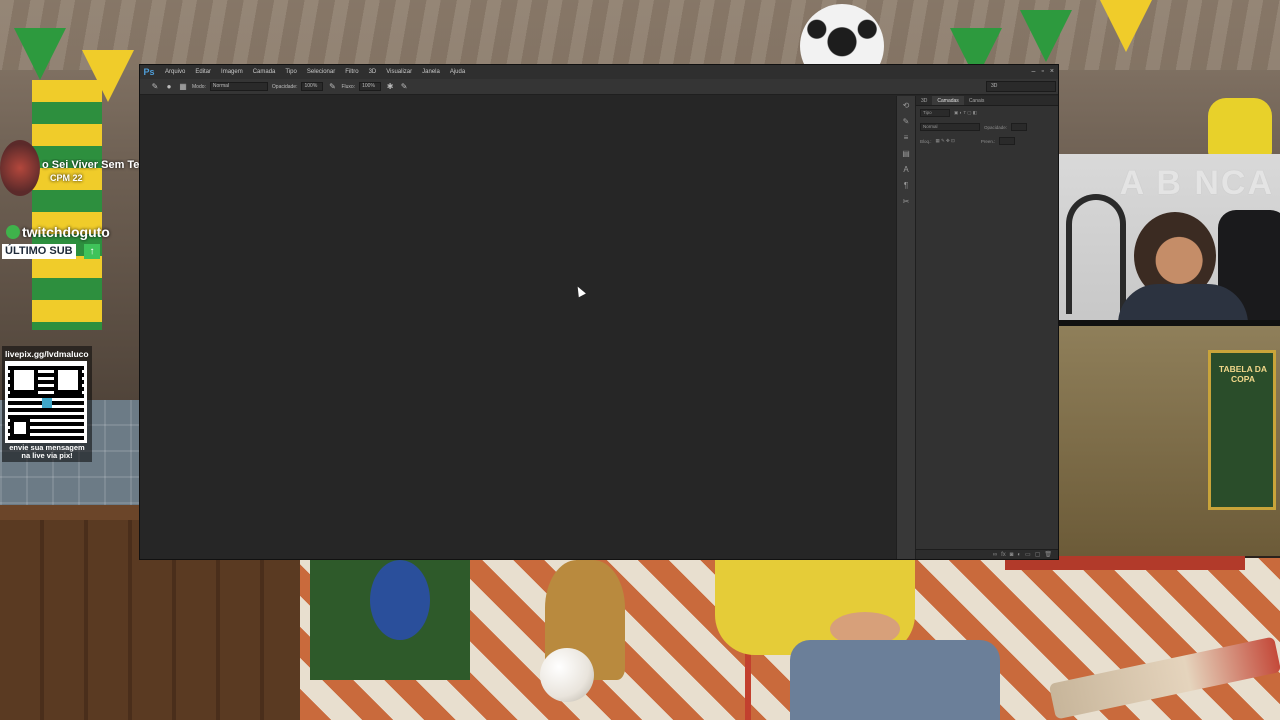  What do you see at coordinates (1012, 555) in the screenshot?
I see `mask-icon: ◙` at bounding box center [1012, 555].